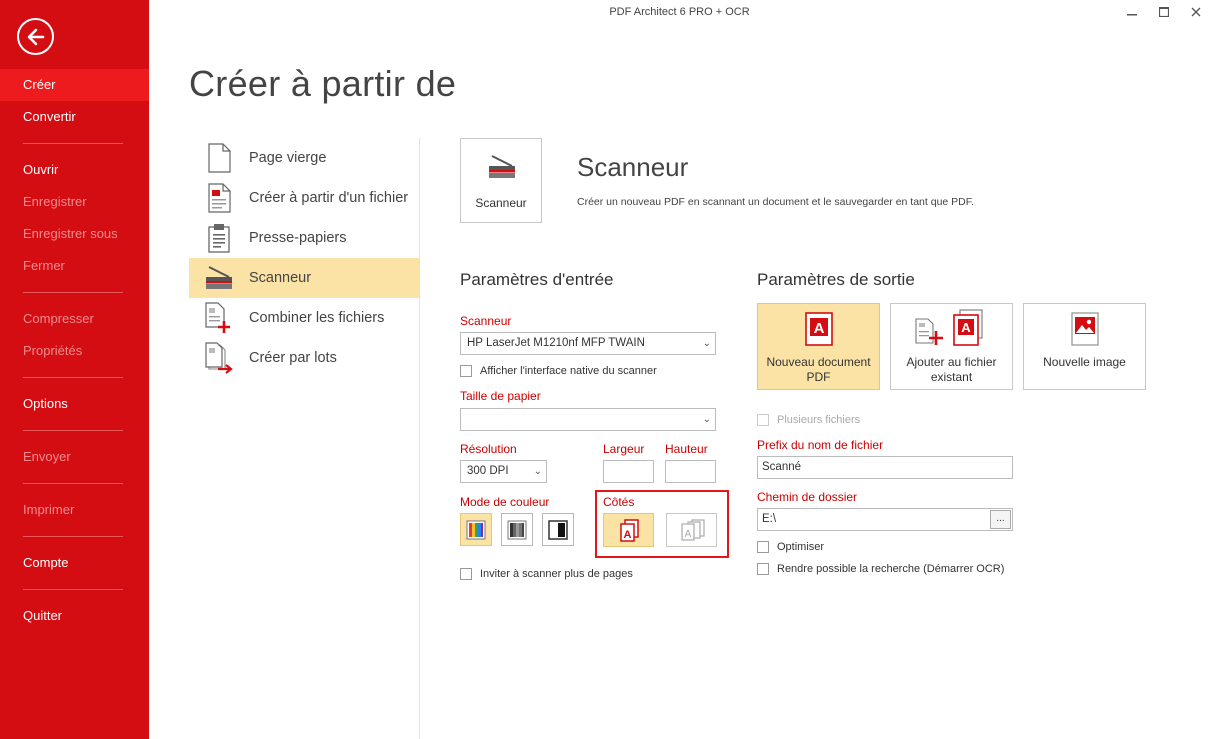  Describe the element at coordinates (219, 198) in the screenshot. I see `pdf-file-icon` at that location.